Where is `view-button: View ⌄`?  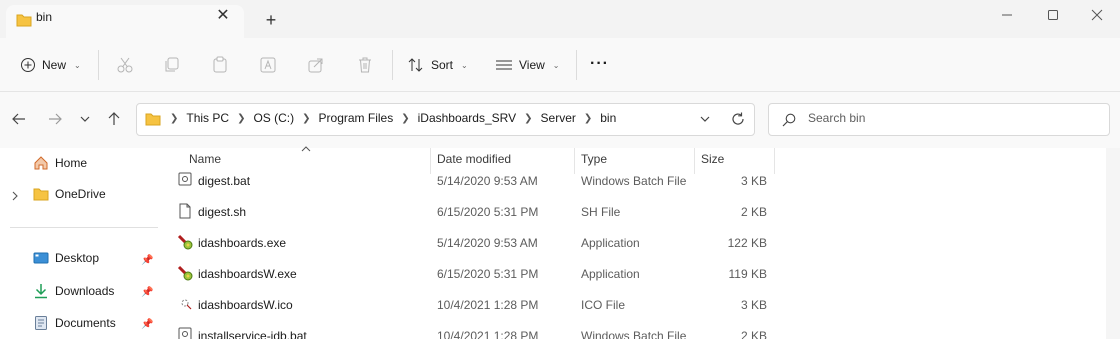 view-button: View ⌄ is located at coordinates (527, 65).